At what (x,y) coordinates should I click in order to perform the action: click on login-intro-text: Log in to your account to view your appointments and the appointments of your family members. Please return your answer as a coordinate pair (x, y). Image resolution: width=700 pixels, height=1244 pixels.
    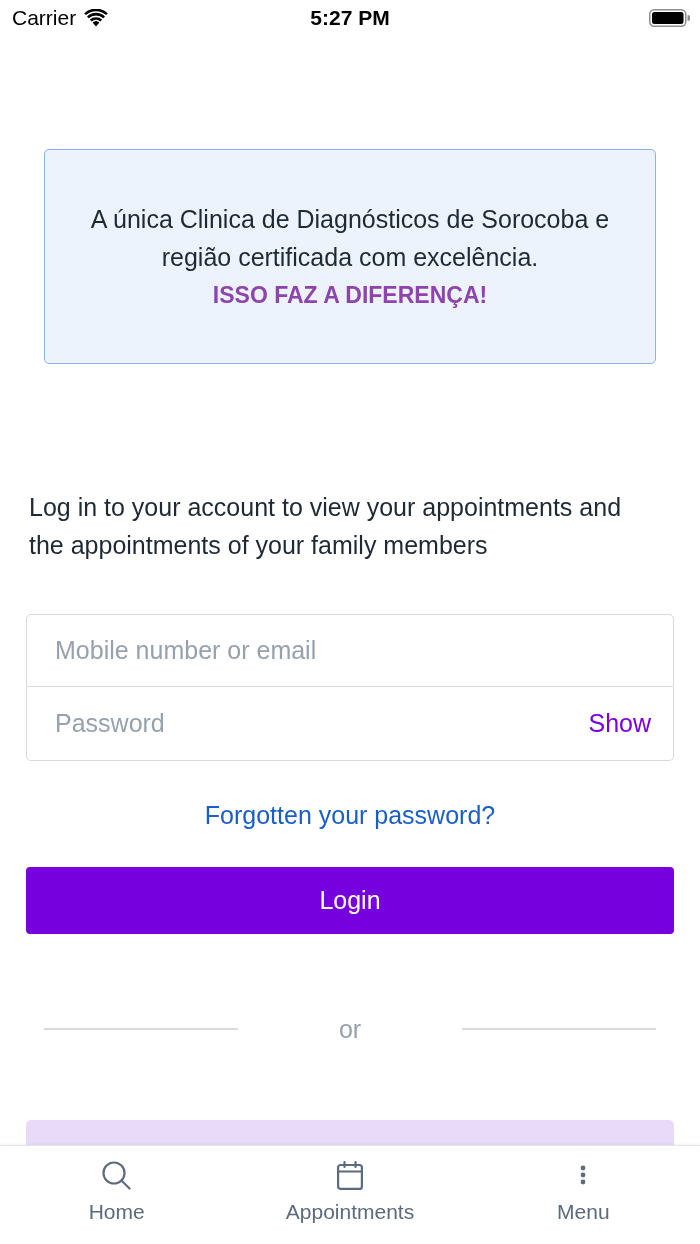
    Looking at the image, I should click on (326, 526).